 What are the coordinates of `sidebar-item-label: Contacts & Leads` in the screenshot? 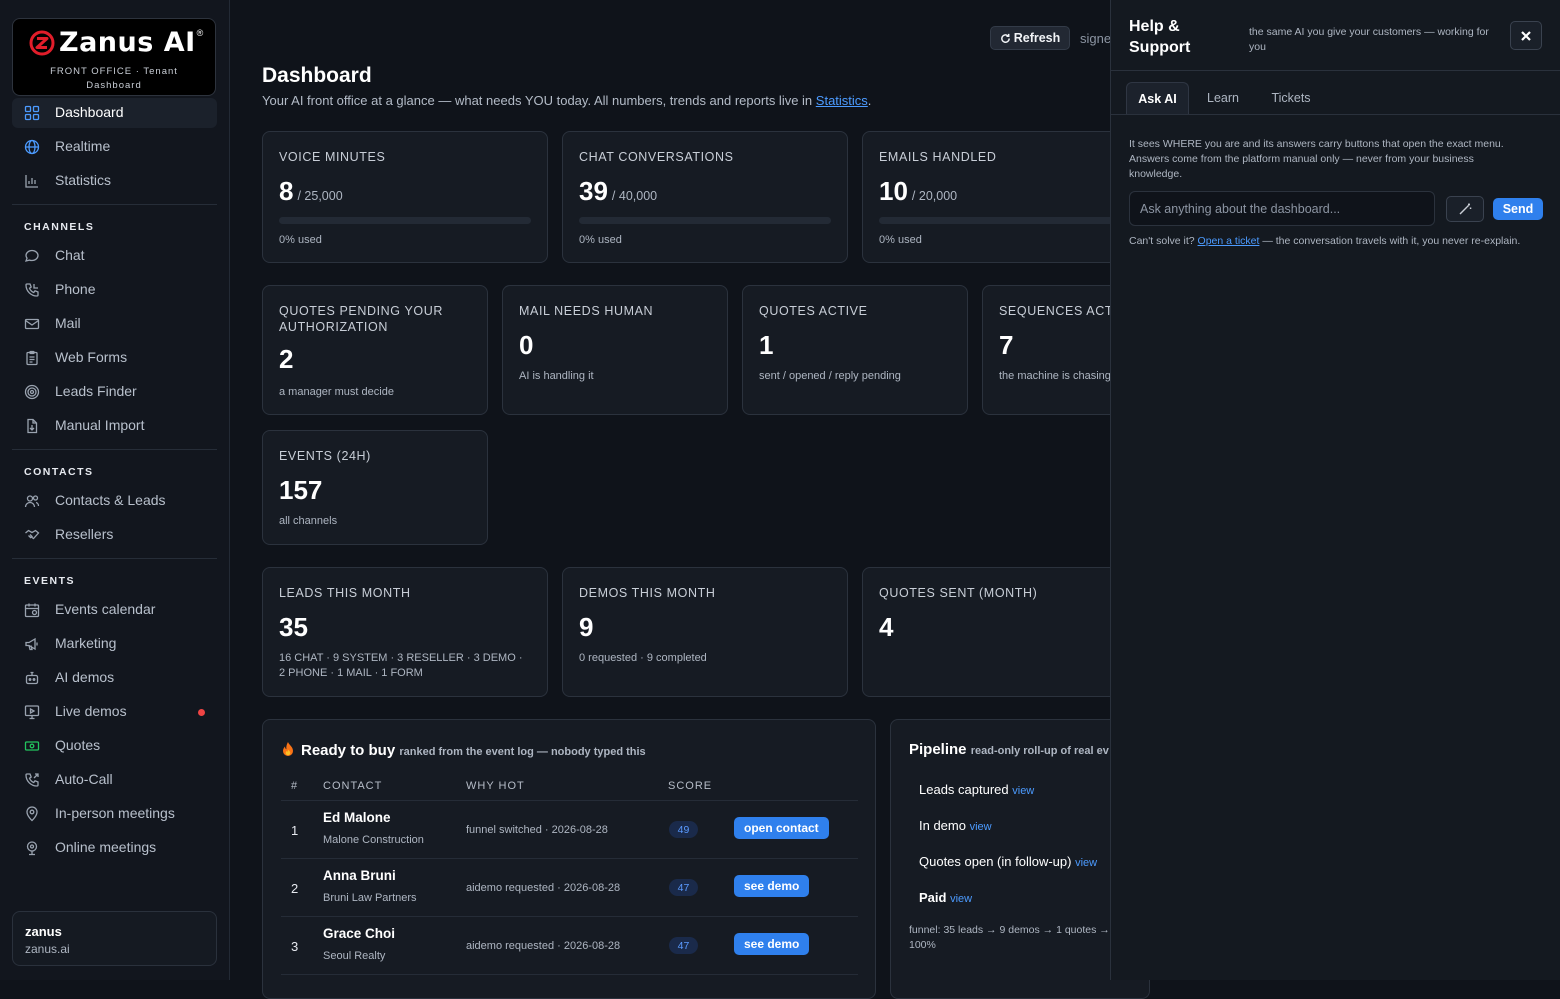 It's located at (110, 500).